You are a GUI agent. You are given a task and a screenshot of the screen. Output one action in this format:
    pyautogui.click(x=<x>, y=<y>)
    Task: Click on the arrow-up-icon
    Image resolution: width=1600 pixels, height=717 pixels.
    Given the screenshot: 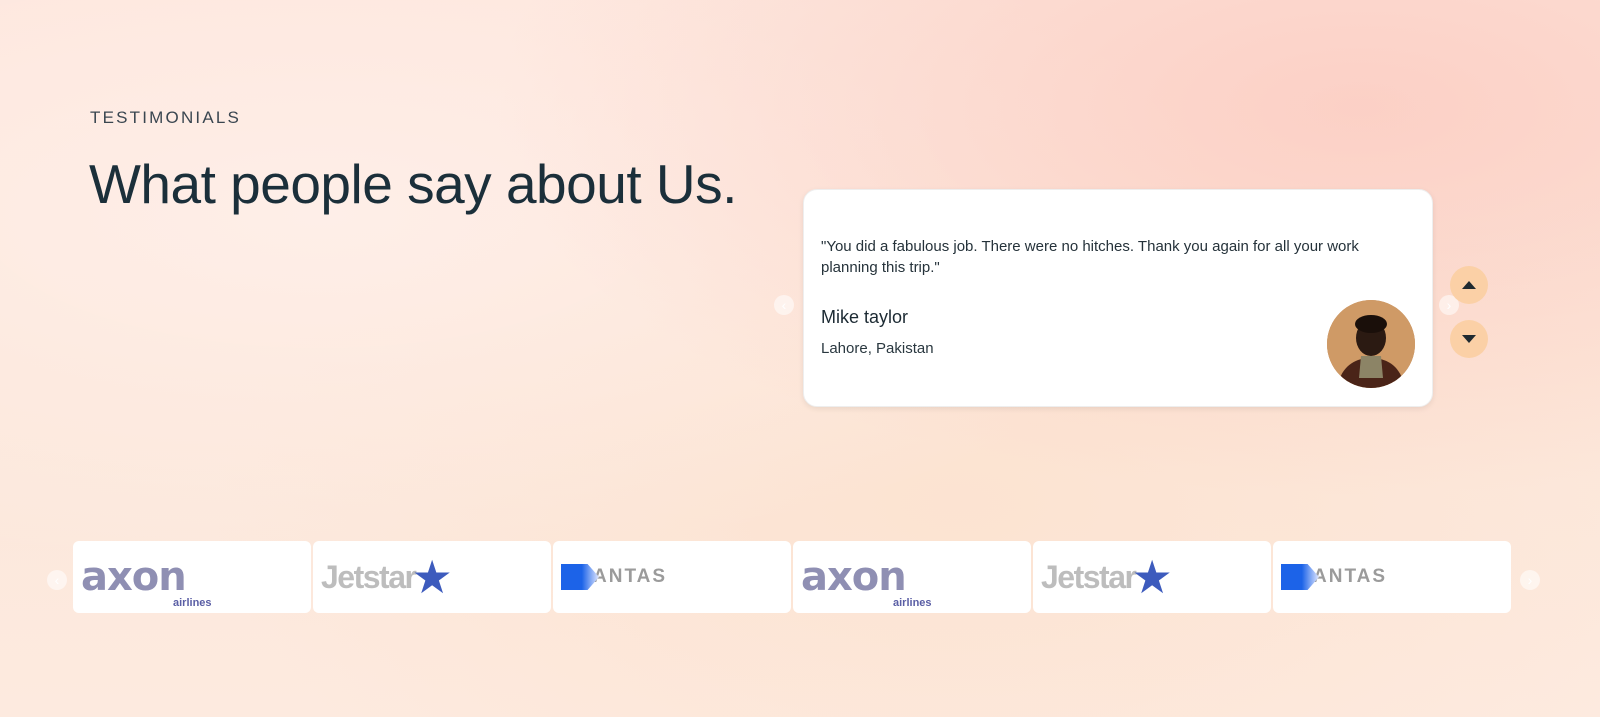 What is the action you would take?
    pyautogui.click(x=1469, y=285)
    